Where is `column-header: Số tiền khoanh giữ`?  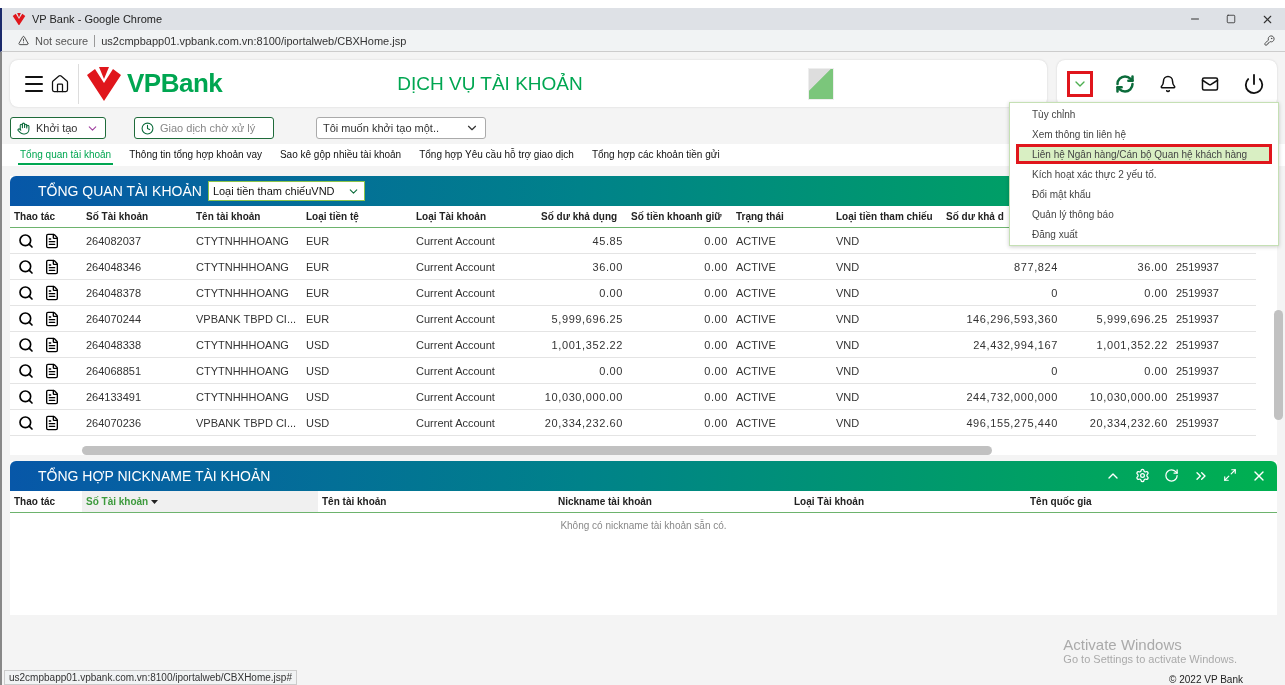 column-header: Số tiền khoanh giữ is located at coordinates (679, 217).